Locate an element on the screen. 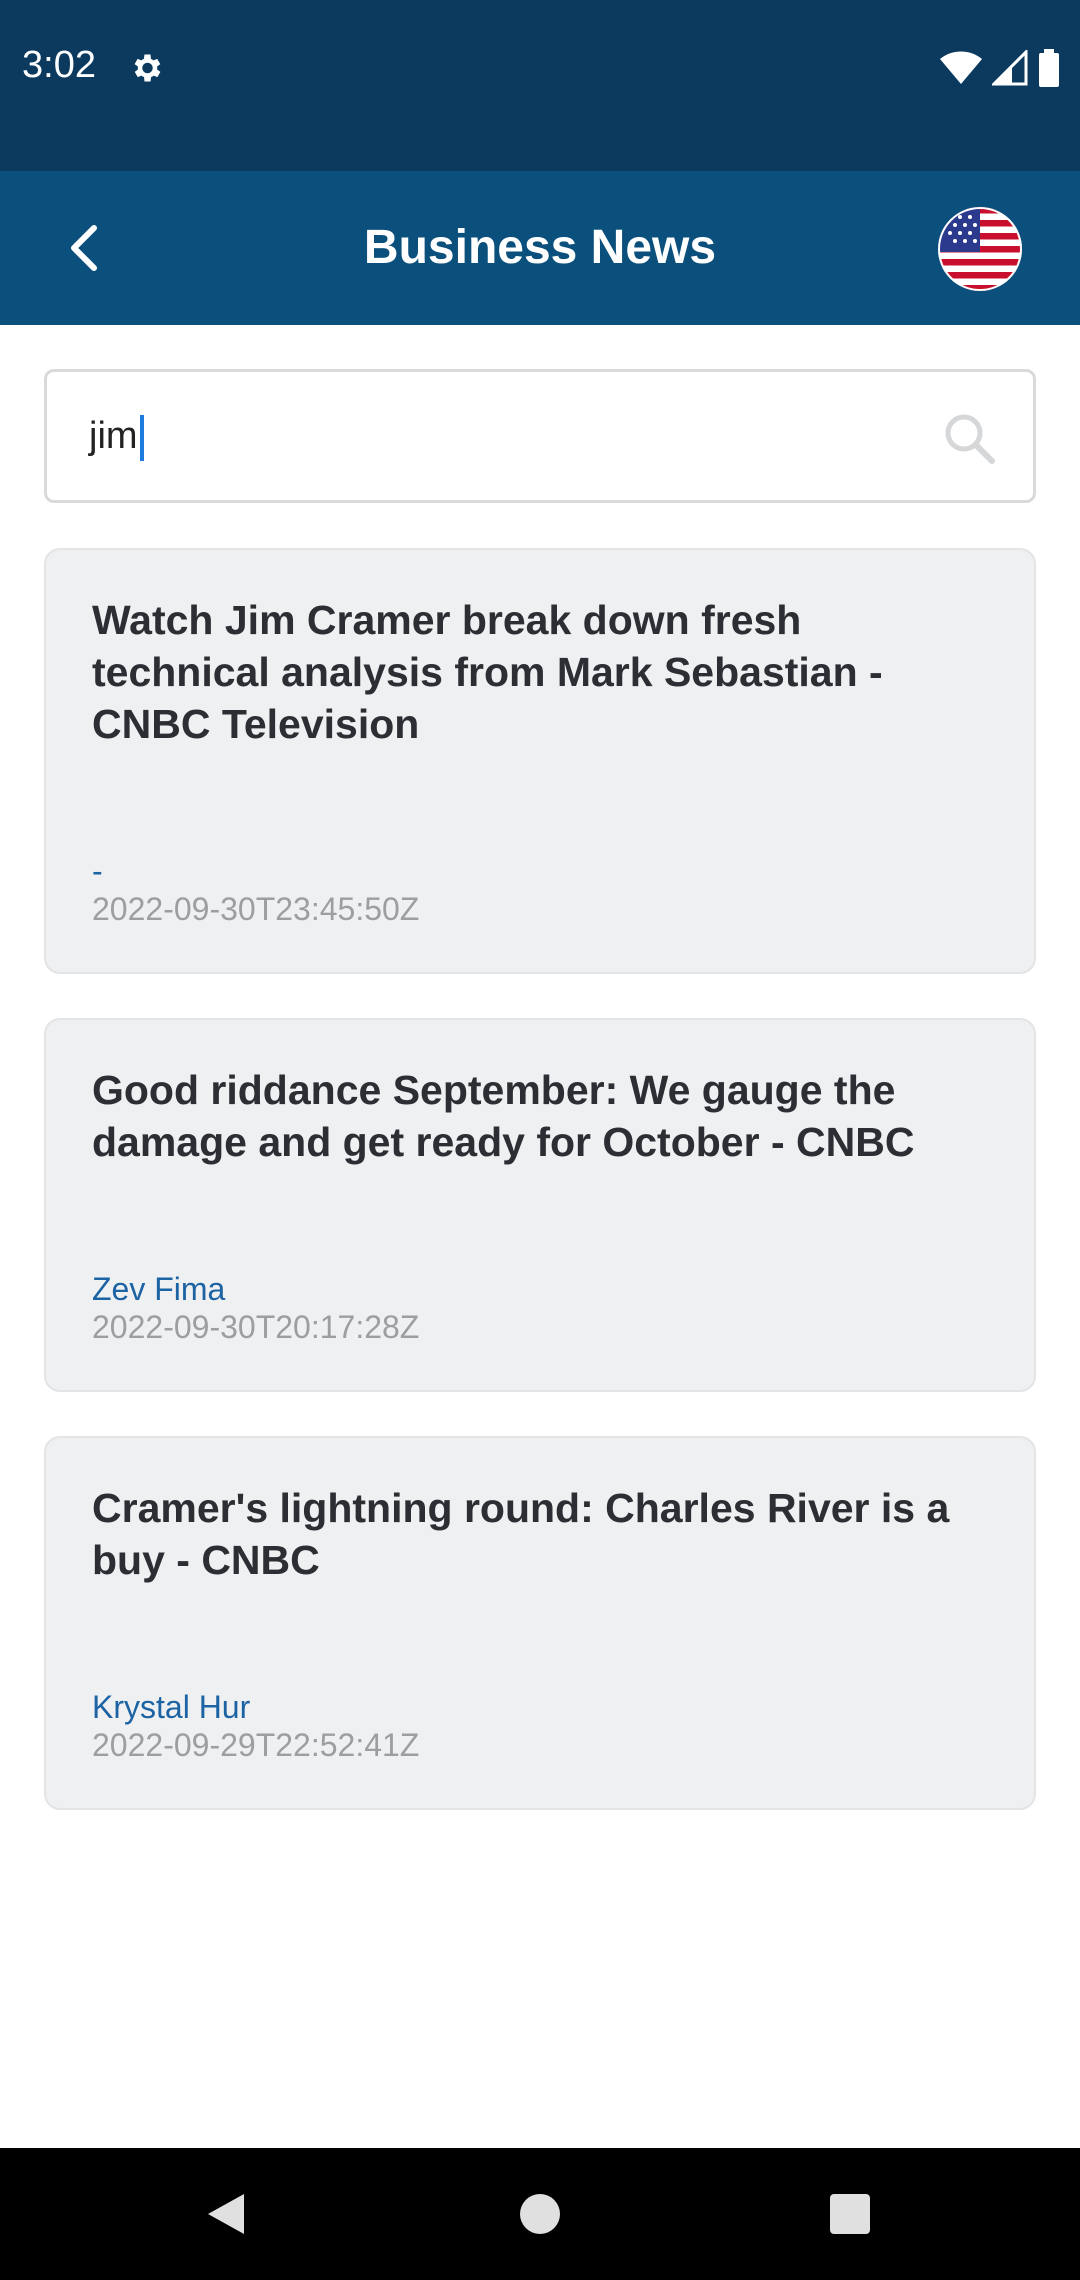 This screenshot has width=1080, height=2280. article-date: 2022-09-30T23:45:50Z is located at coordinates (256, 909).